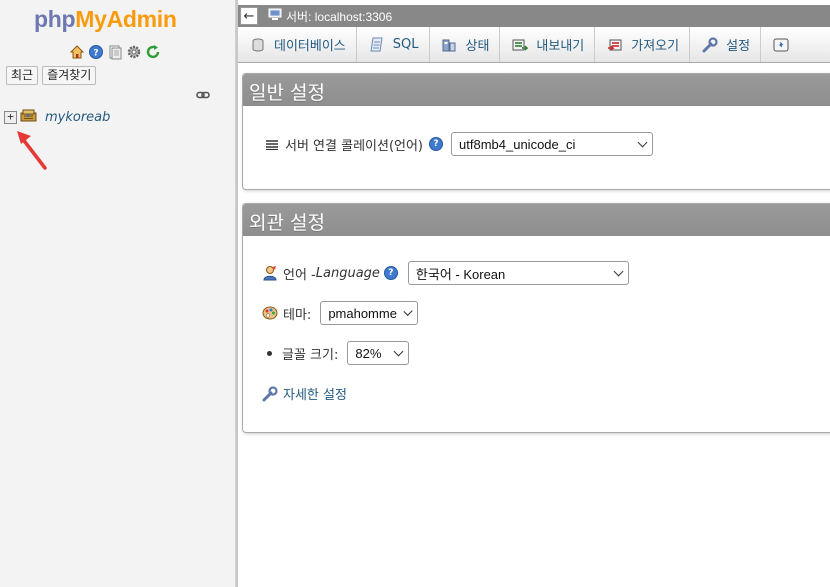  Describe the element at coordinates (237, 293) in the screenshot. I see `panel-divider` at that location.